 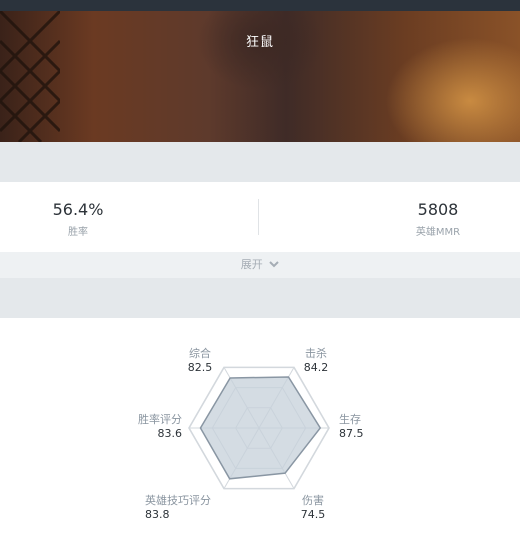 I want to click on mmr-value: 5808, so click(x=438, y=209).